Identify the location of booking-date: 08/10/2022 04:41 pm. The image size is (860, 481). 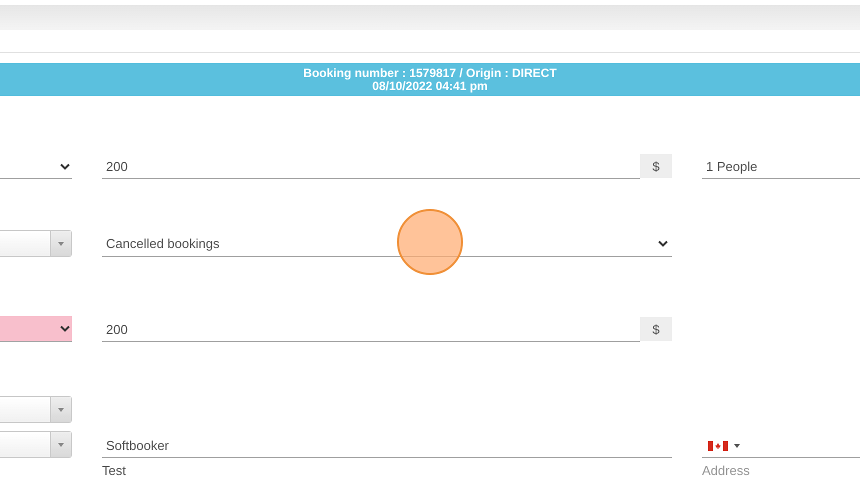
(430, 86).